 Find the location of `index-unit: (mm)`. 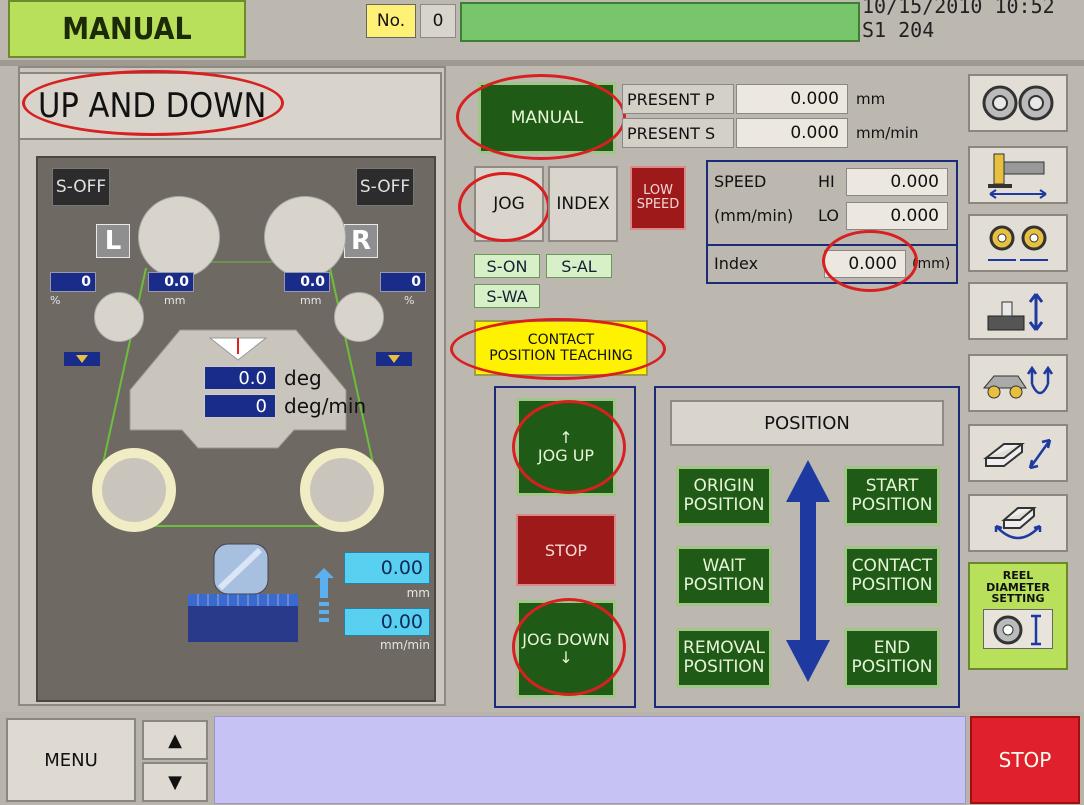

index-unit: (mm) is located at coordinates (931, 264).